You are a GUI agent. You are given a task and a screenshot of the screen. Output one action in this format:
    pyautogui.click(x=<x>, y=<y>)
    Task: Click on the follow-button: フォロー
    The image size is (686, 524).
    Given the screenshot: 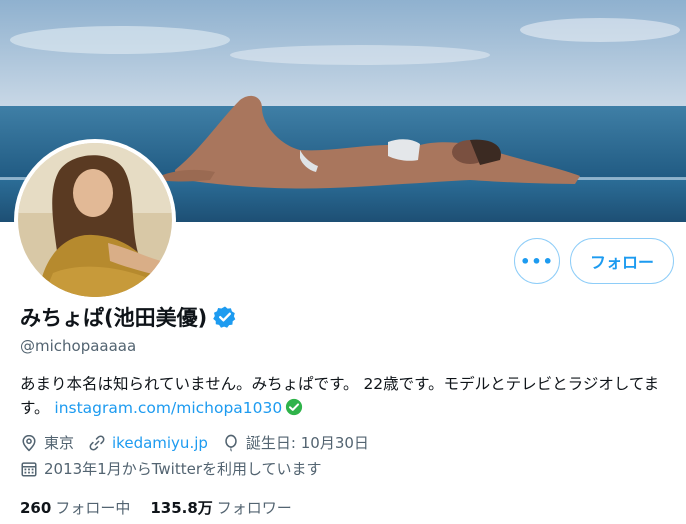 What is the action you would take?
    pyautogui.click(x=622, y=261)
    